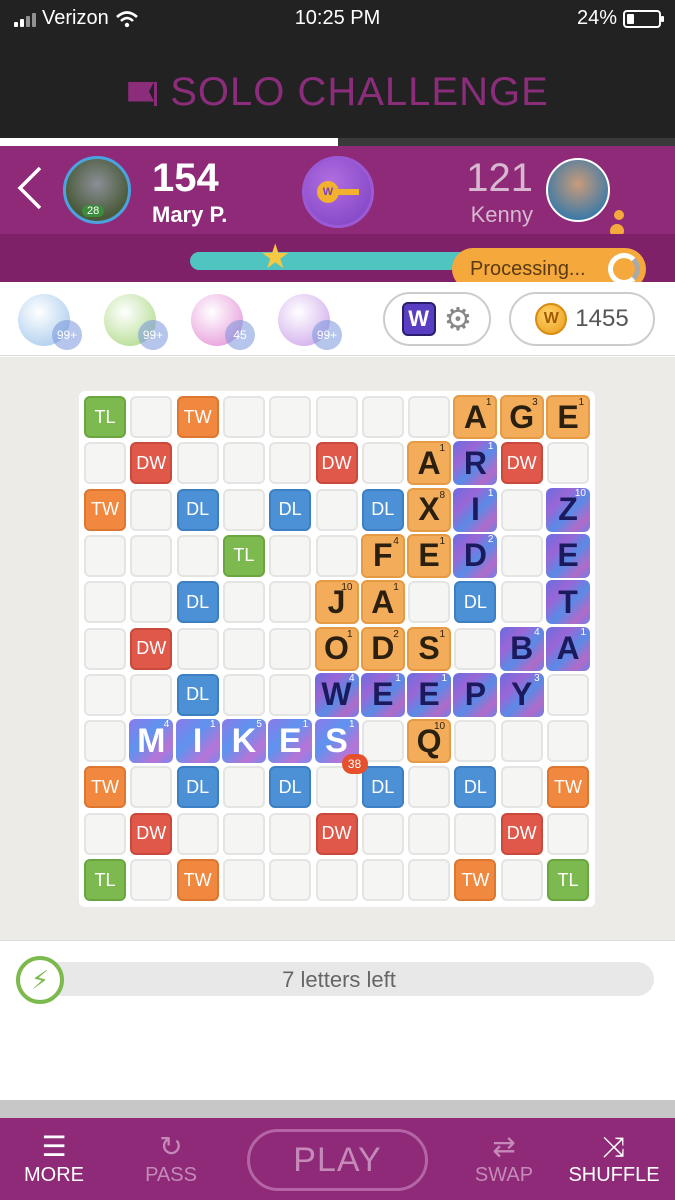  Describe the element at coordinates (97, 190) in the screenshot. I see `player-avatar: 28` at that location.